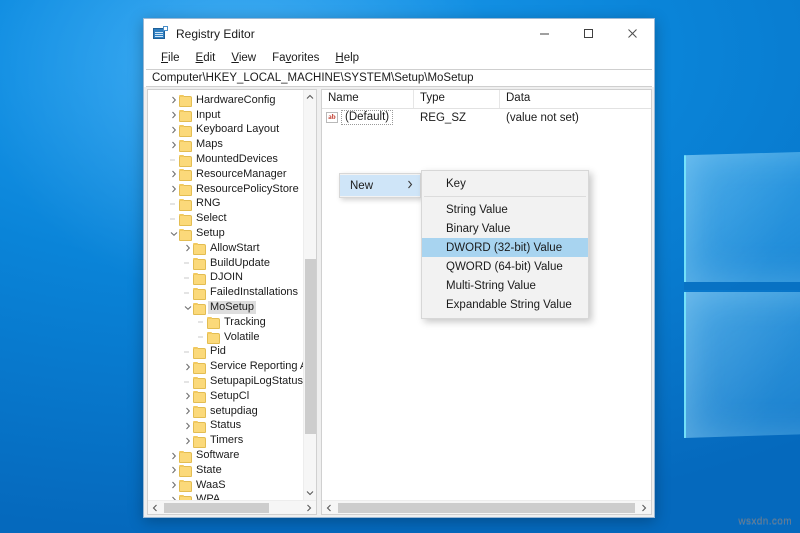  I want to click on submenu-item-label: Expandable String Value, so click(509, 304).